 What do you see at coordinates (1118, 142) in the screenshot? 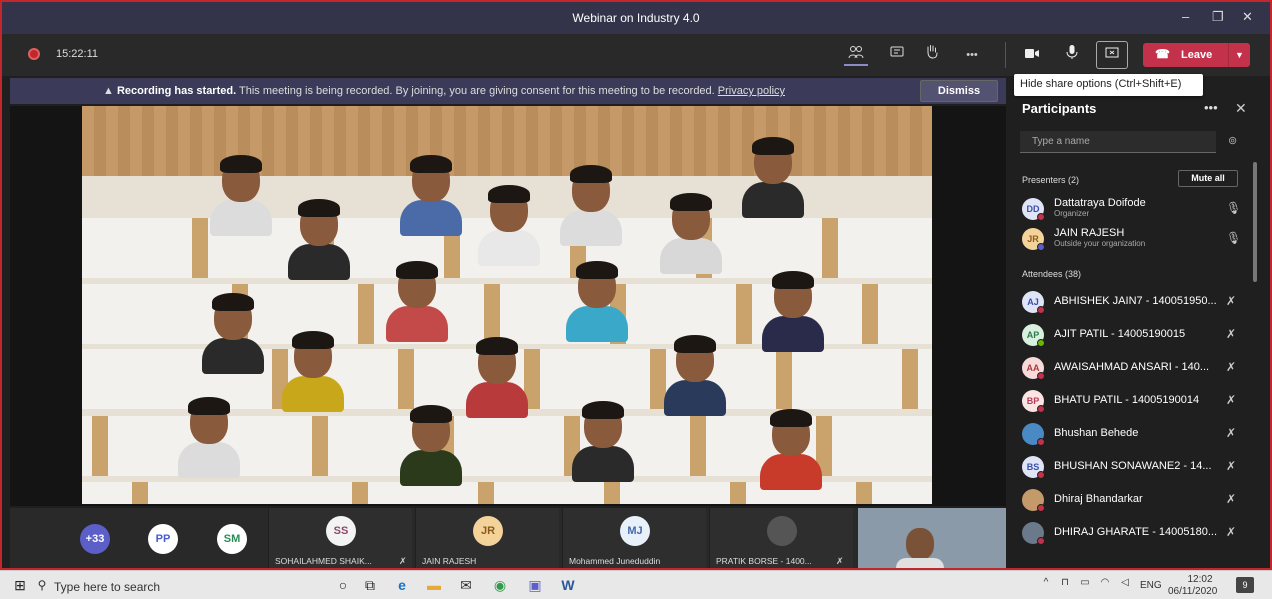
I see `participant-search-input: Type a name` at bounding box center [1118, 142].